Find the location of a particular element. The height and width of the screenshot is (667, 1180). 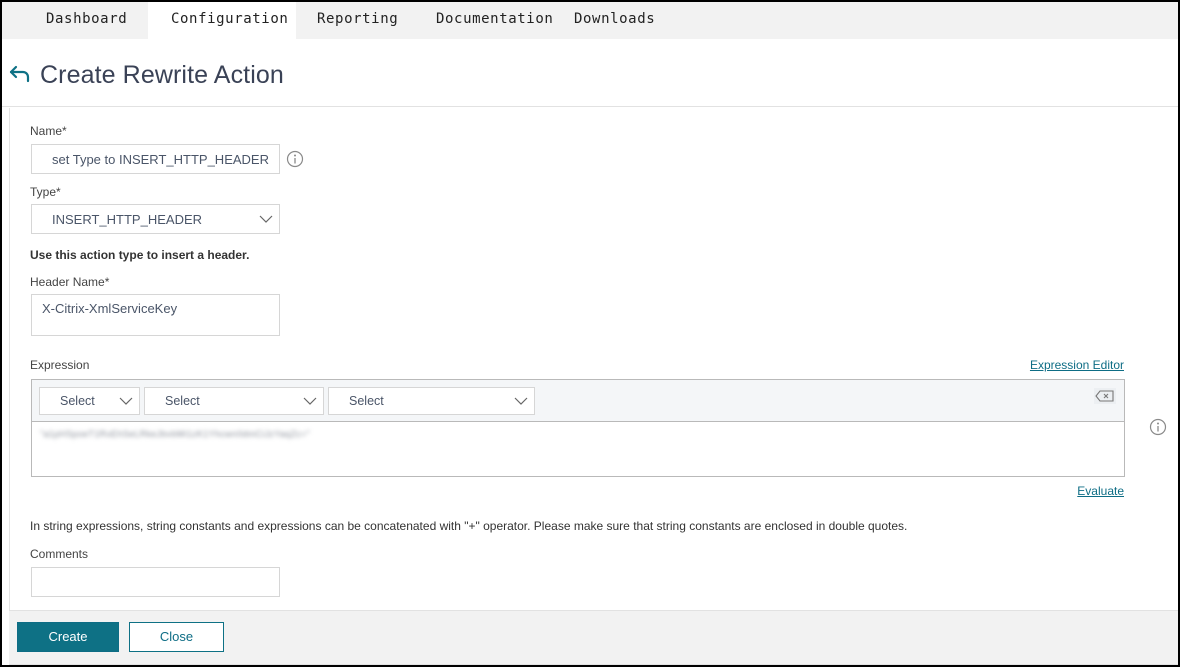

evaluate-link: Evaluate is located at coordinates (1100, 491).